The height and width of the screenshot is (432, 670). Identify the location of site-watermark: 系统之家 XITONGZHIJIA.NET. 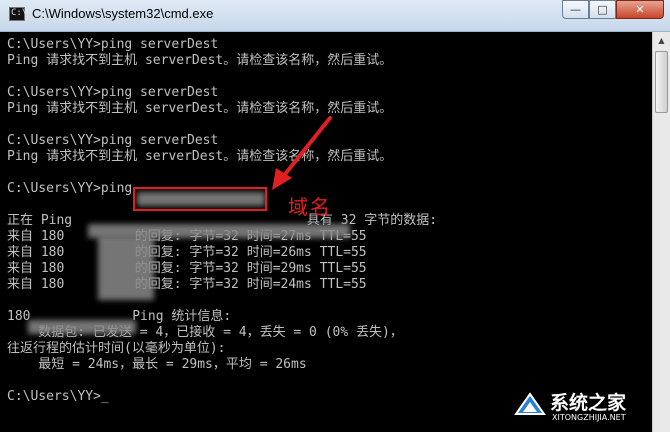
(585, 408).